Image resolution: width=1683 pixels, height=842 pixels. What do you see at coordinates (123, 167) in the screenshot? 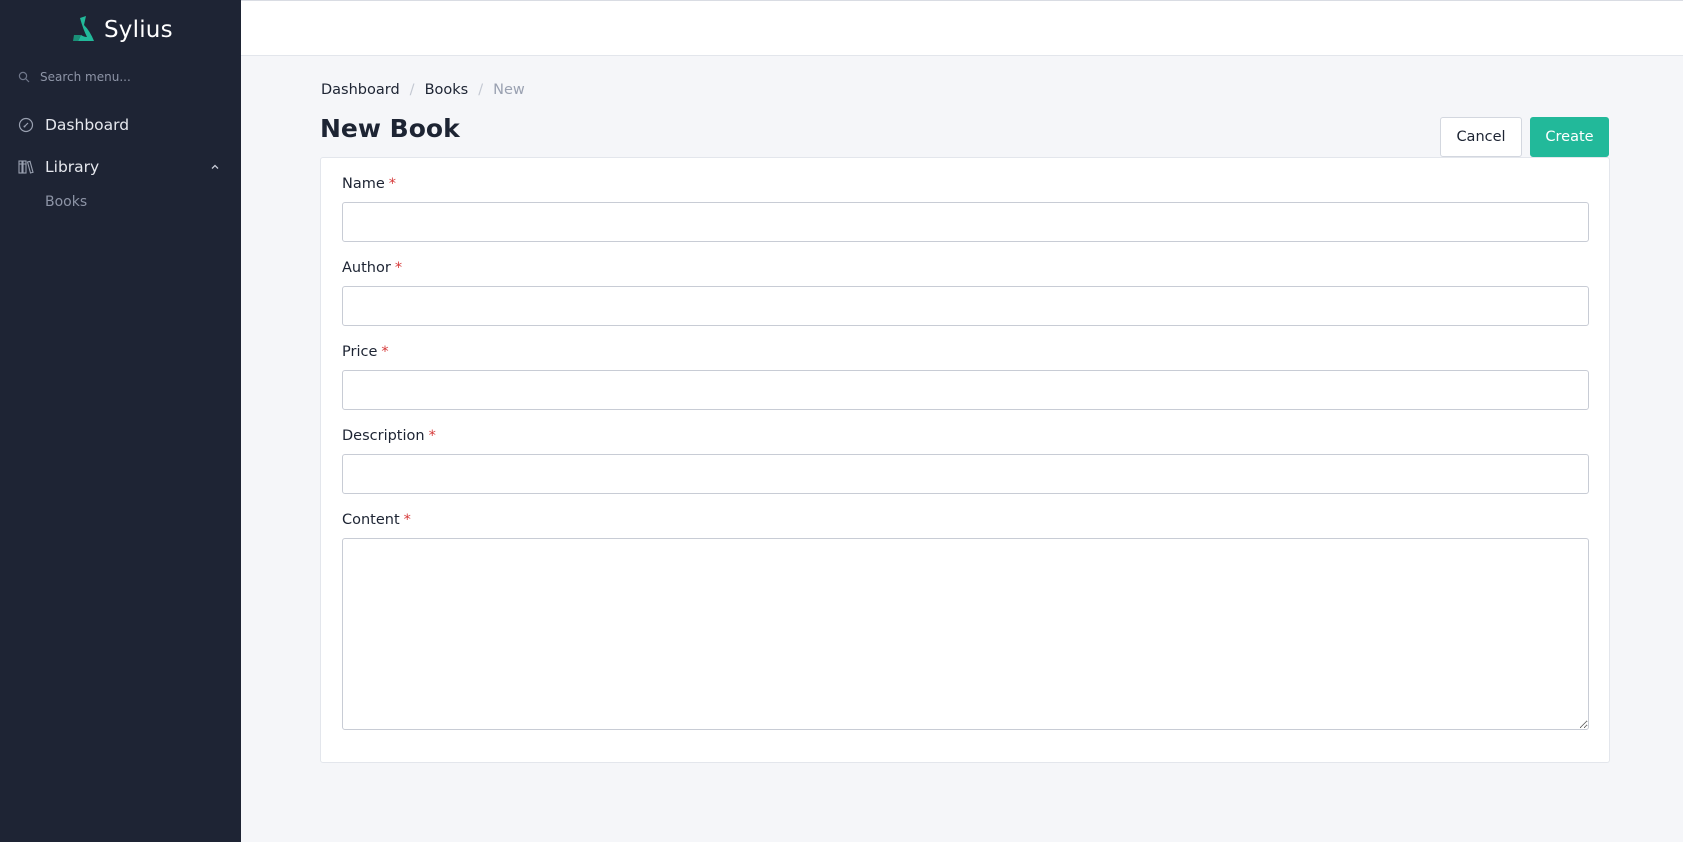
I see `sidebar-item-library: Library` at bounding box center [123, 167].